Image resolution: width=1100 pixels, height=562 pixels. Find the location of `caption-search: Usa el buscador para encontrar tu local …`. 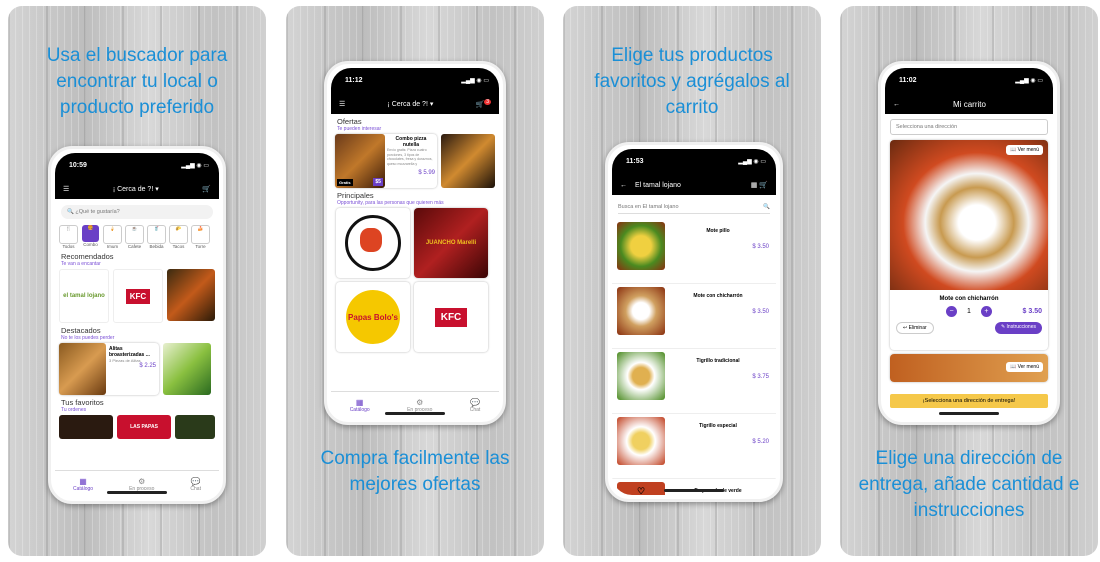

caption-search: Usa el buscador para encontrar tu local … is located at coordinates (137, 81).